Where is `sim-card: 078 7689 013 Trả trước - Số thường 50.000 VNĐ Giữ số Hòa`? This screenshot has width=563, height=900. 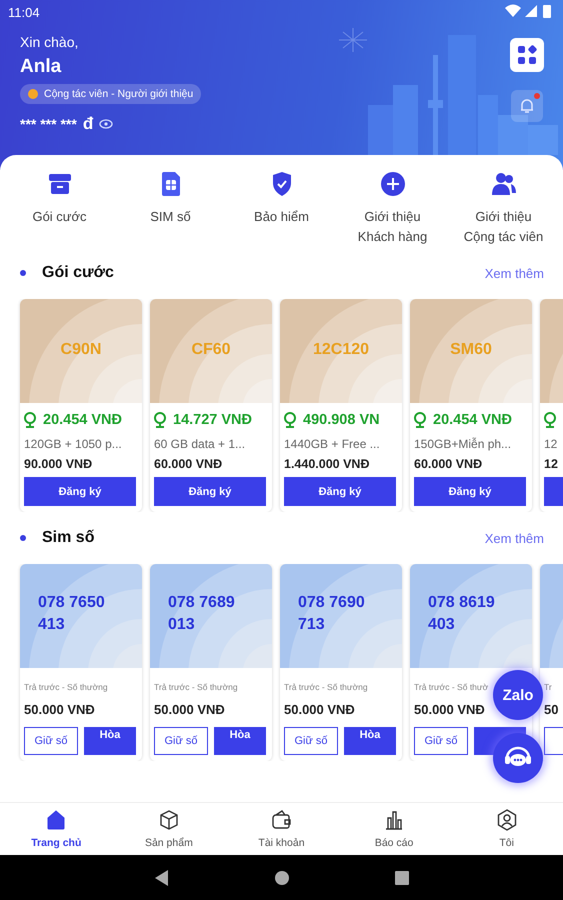 sim-card: 078 7689 013 Trả trước - Số thường 50.000 VNĐ Giữ số Hòa is located at coordinates (211, 662).